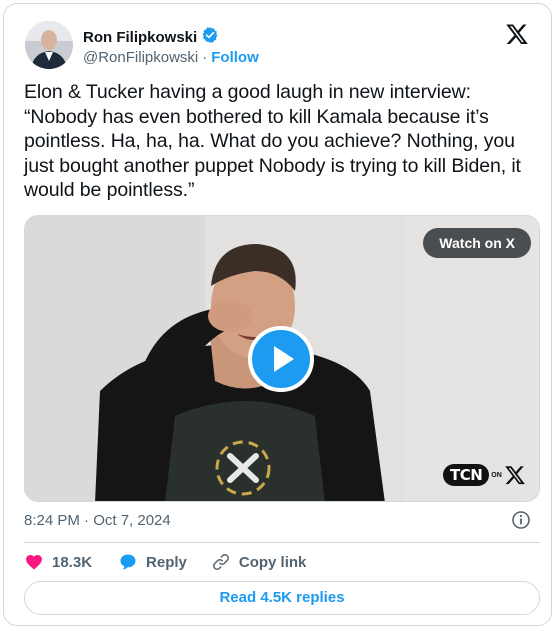 This screenshot has width=557, height=631. Describe the element at coordinates (72, 562) in the screenshot. I see `like-count: 18.3K` at that location.